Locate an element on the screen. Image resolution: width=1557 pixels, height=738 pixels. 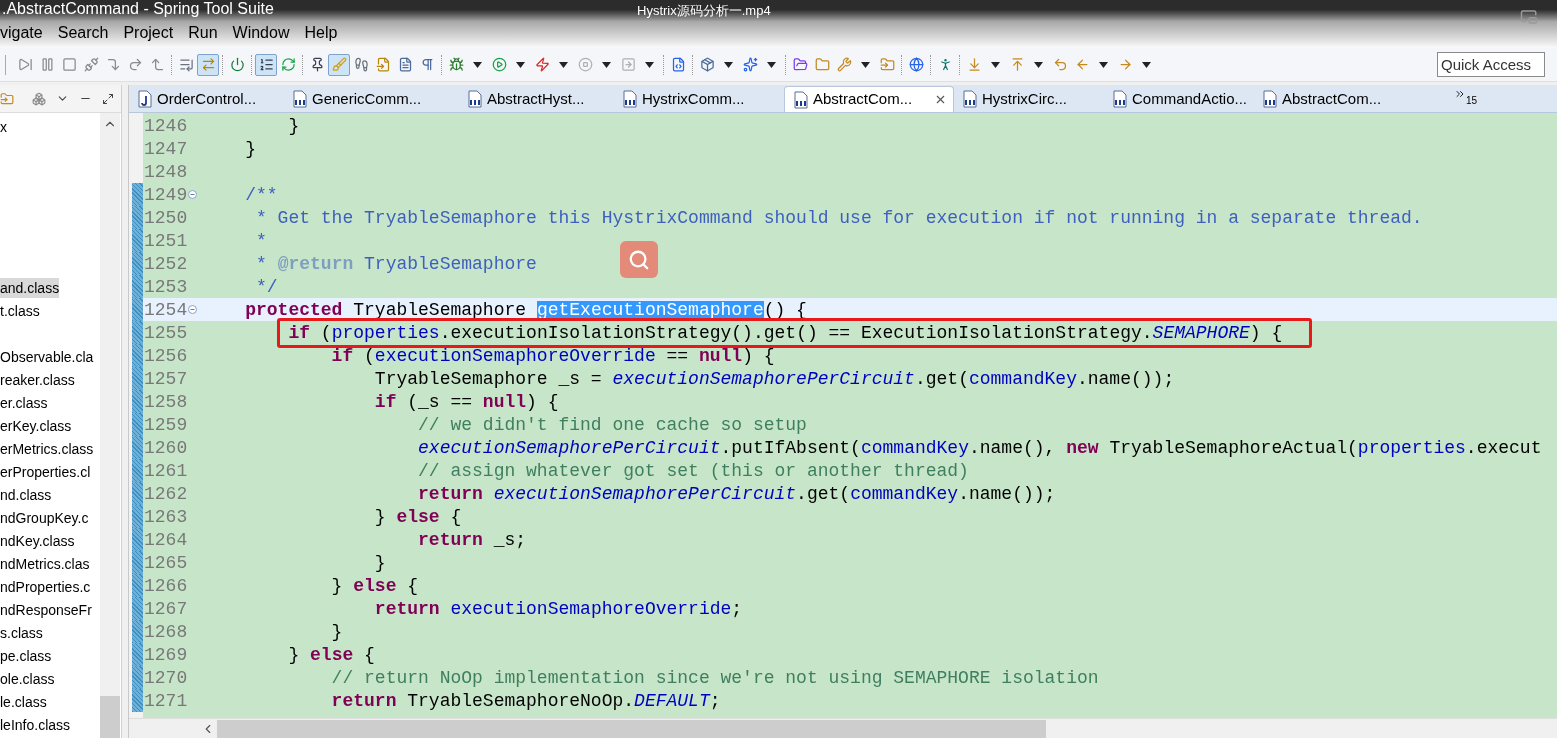
tree-item: leInfo.class is located at coordinates (35, 724).